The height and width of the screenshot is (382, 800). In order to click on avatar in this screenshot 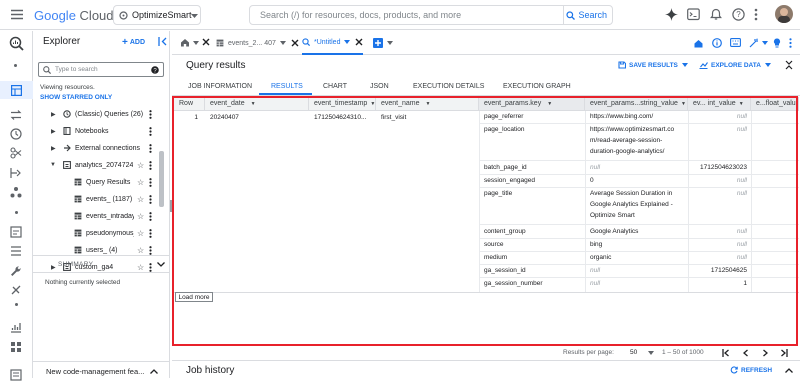, I will do `click(784, 14)`.